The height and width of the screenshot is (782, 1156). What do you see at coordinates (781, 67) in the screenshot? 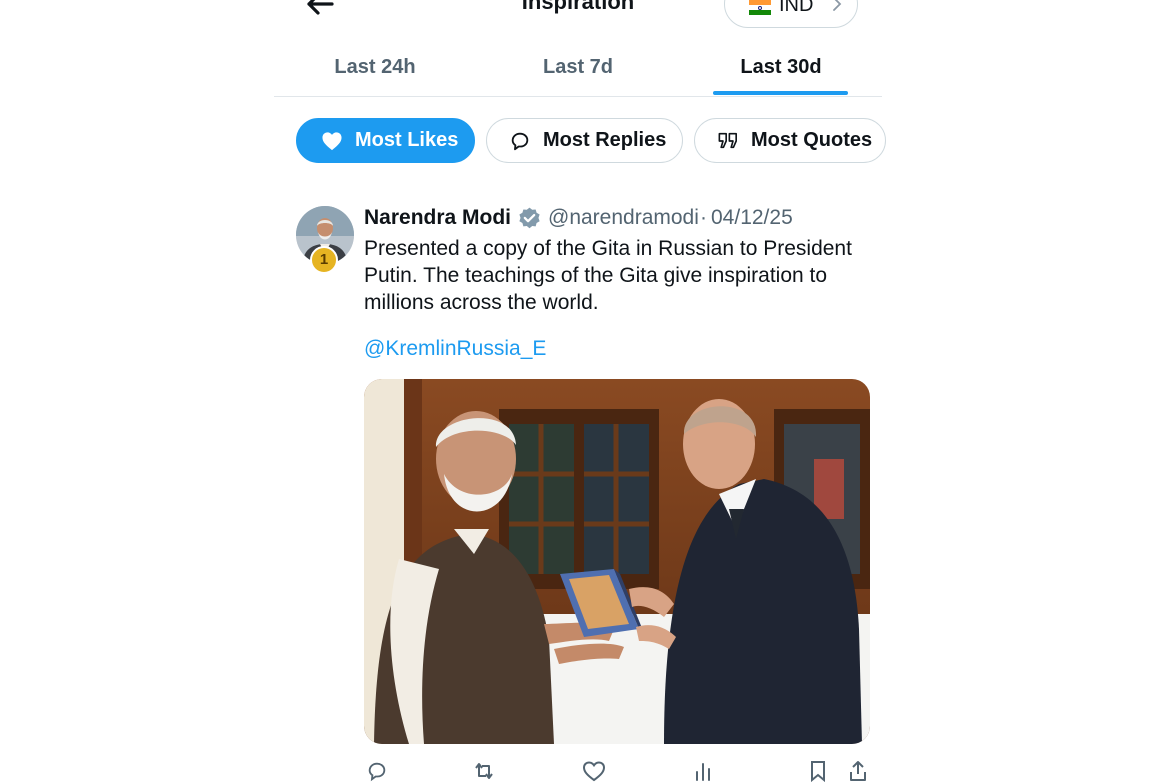
I see `tab-last-30d: Last 30d` at bounding box center [781, 67].